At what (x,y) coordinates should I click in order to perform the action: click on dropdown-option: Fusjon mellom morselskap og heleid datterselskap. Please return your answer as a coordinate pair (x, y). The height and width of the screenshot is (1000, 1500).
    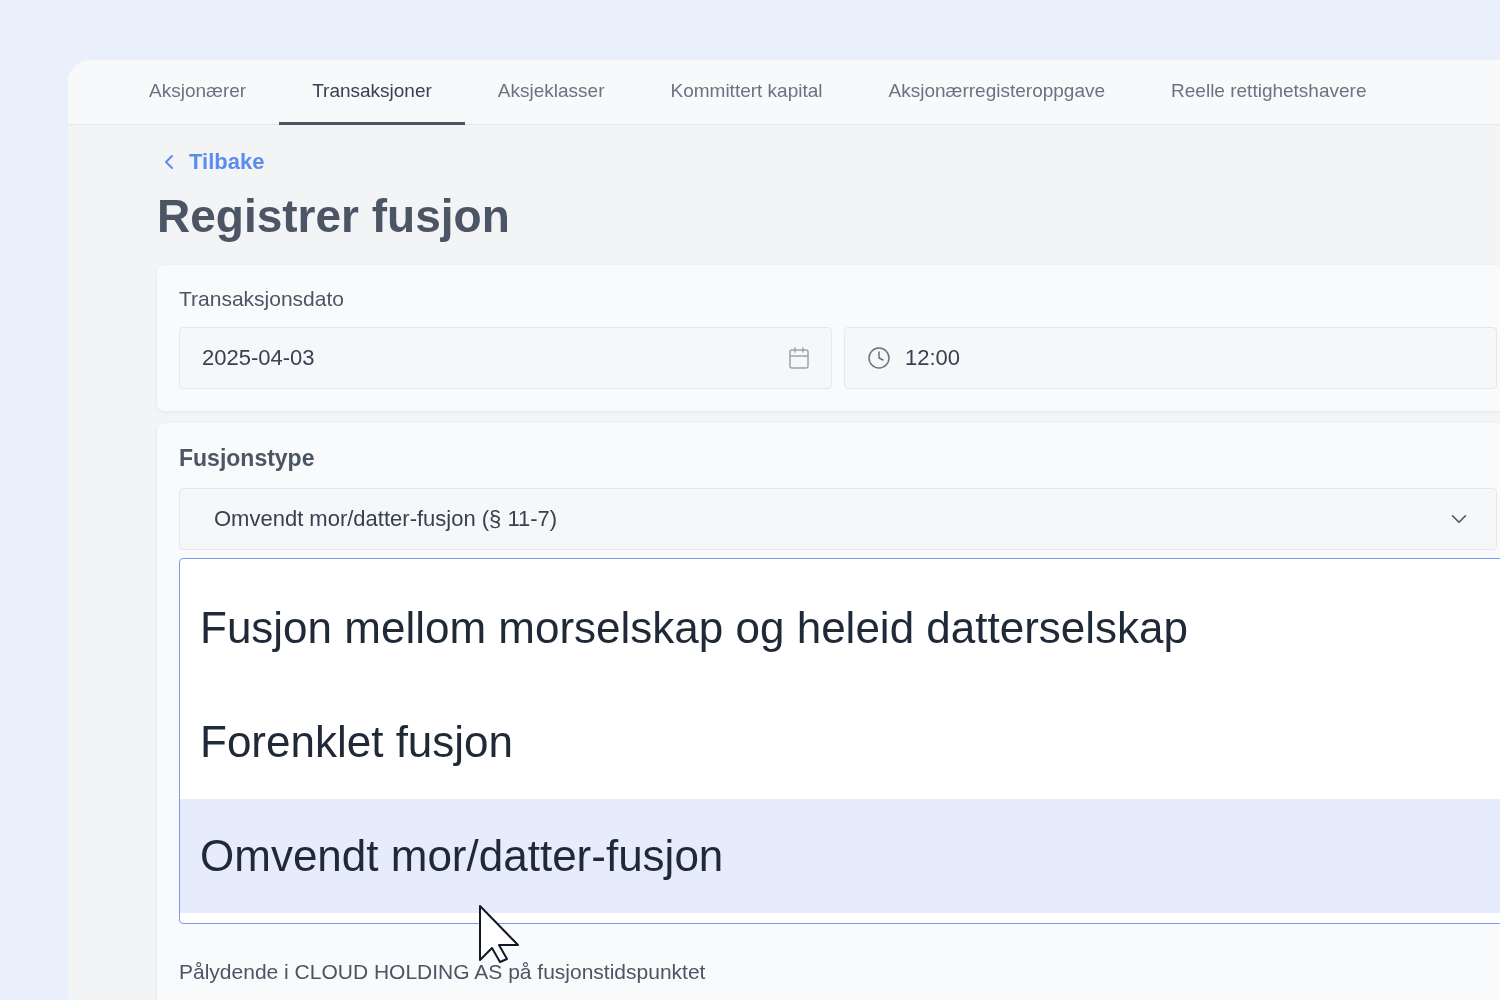
    Looking at the image, I should click on (840, 628).